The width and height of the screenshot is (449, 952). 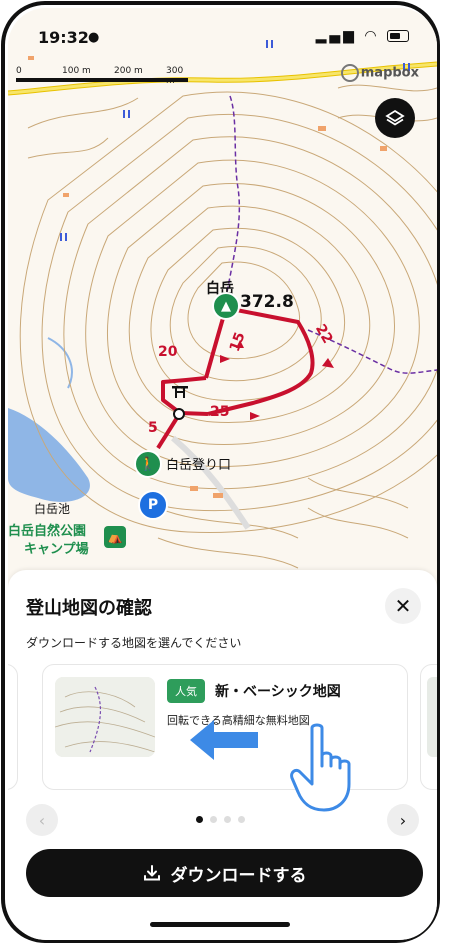 I want to click on chevron-left-icon: ‹, so click(x=42, y=820).